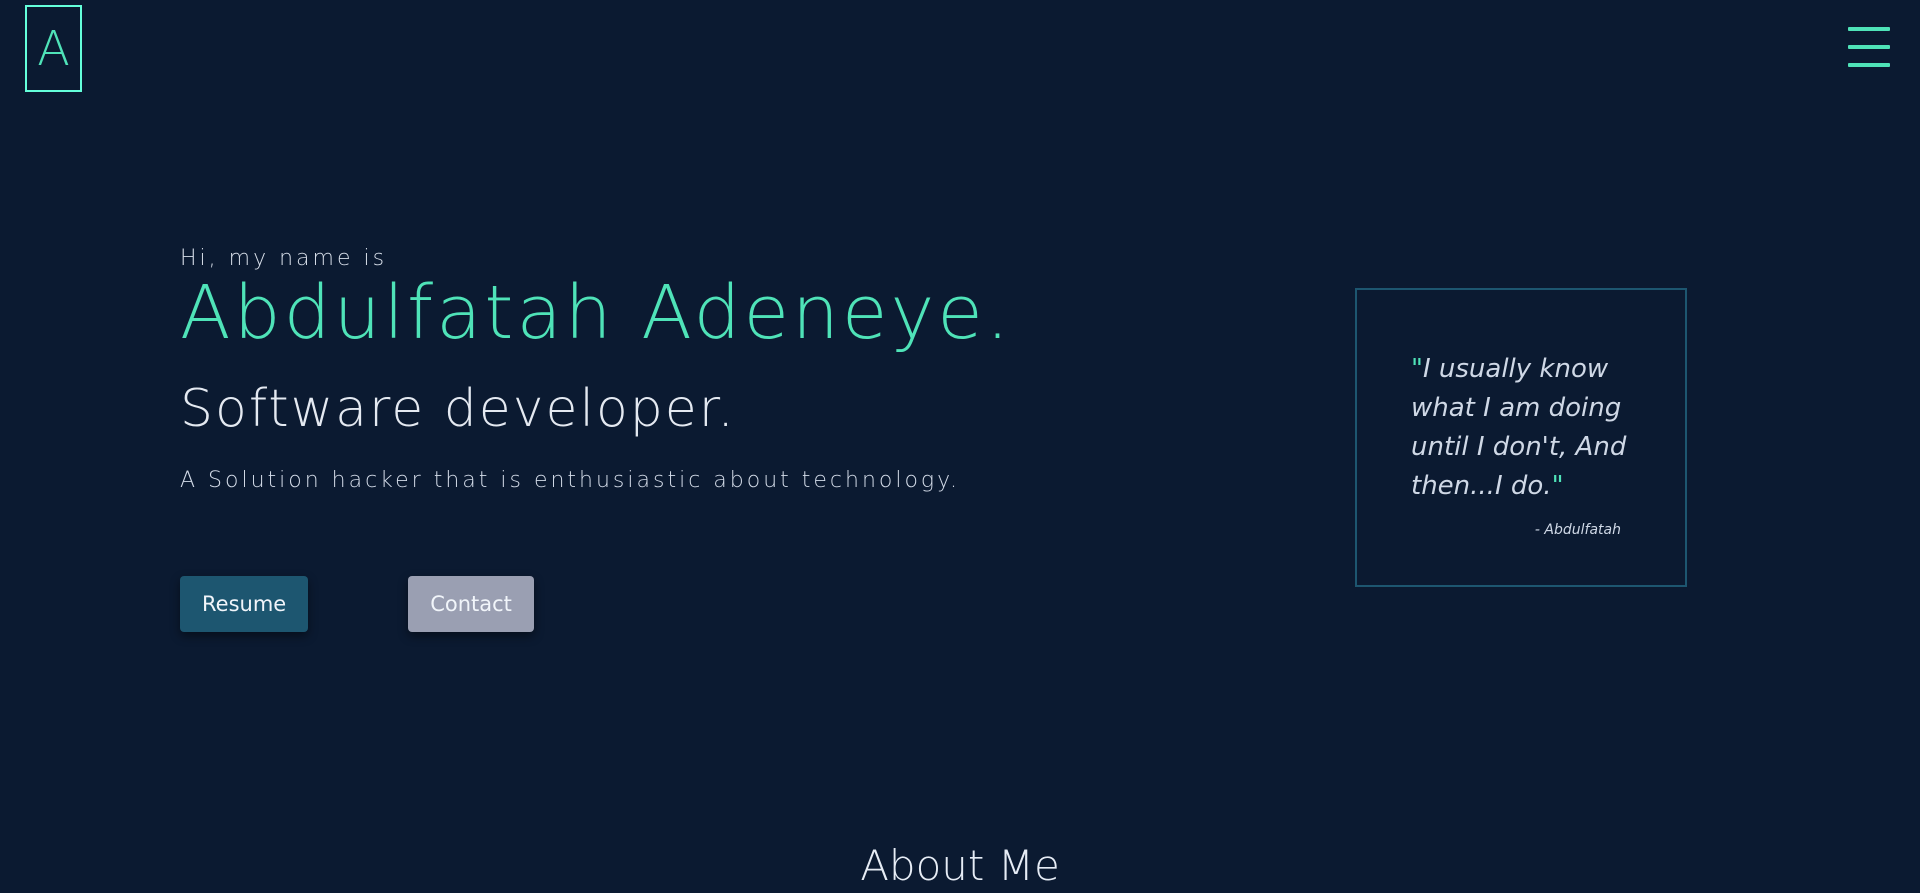 Image resolution: width=1920 pixels, height=893 pixels. What do you see at coordinates (471, 604) in the screenshot?
I see `contact-button: Contact` at bounding box center [471, 604].